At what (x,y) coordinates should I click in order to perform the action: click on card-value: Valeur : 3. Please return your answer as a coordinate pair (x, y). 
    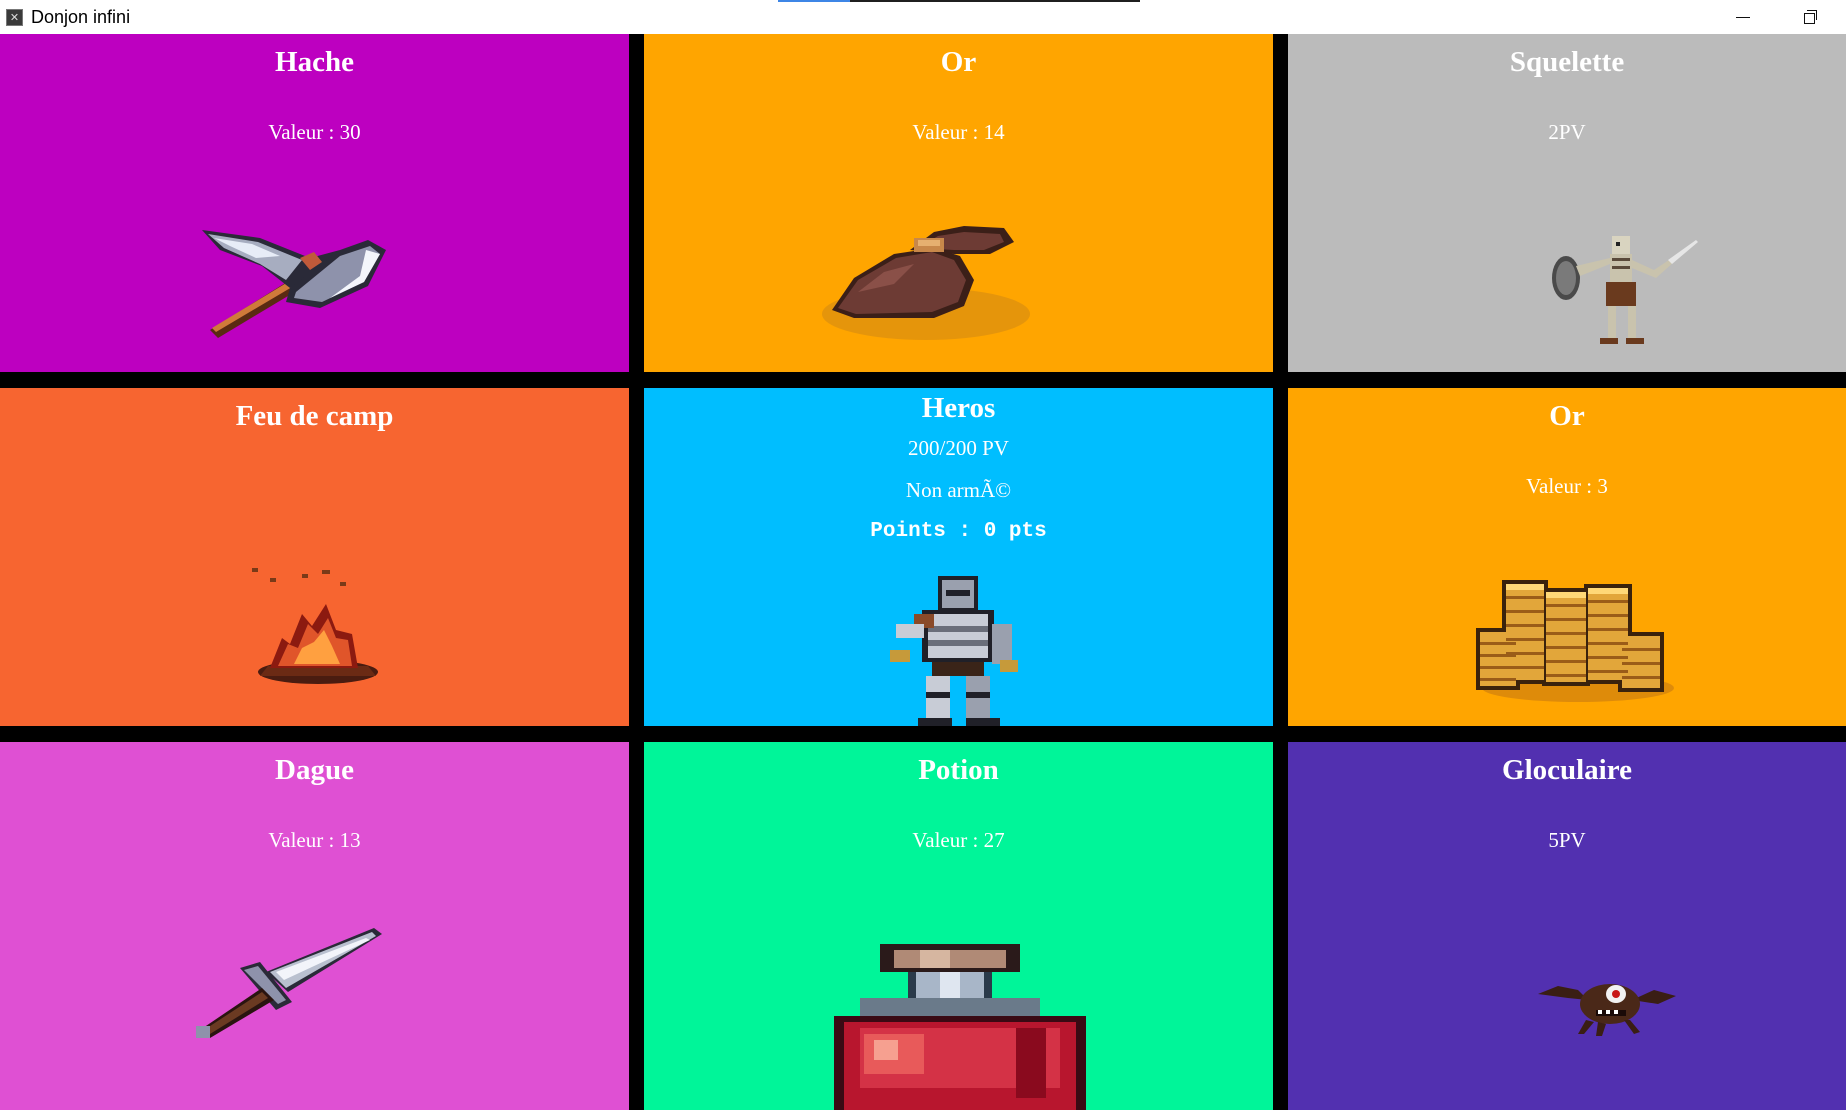
    Looking at the image, I should click on (1567, 486).